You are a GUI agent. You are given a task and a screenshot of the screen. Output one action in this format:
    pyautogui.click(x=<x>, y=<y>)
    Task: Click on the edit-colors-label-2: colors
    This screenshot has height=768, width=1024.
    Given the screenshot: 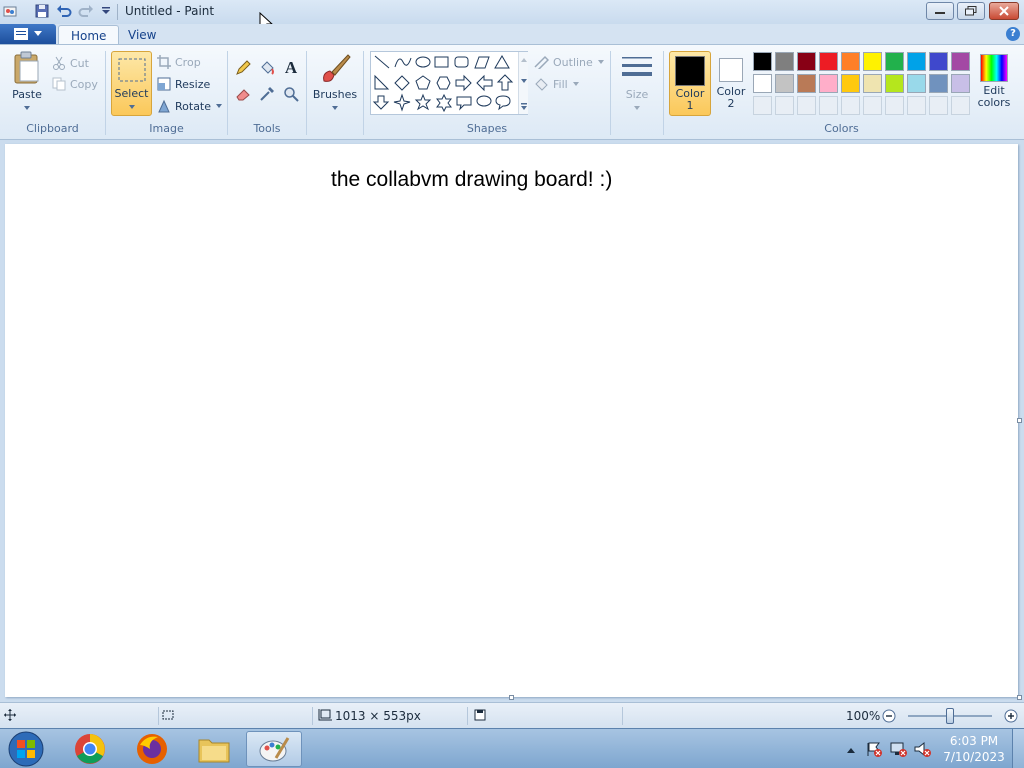 What is the action you would take?
    pyautogui.click(x=994, y=102)
    